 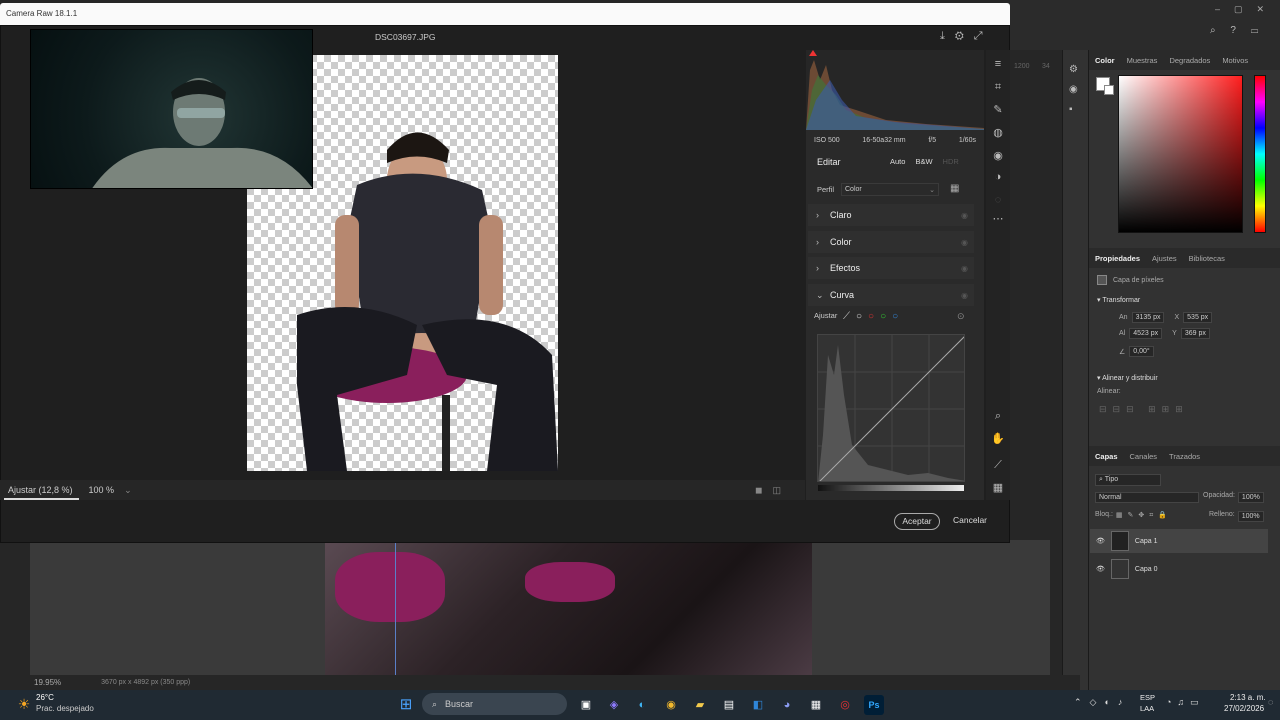 What do you see at coordinates (1142, 60) in the screenshot?
I see `tab-muestras: Muestras` at bounding box center [1142, 60].